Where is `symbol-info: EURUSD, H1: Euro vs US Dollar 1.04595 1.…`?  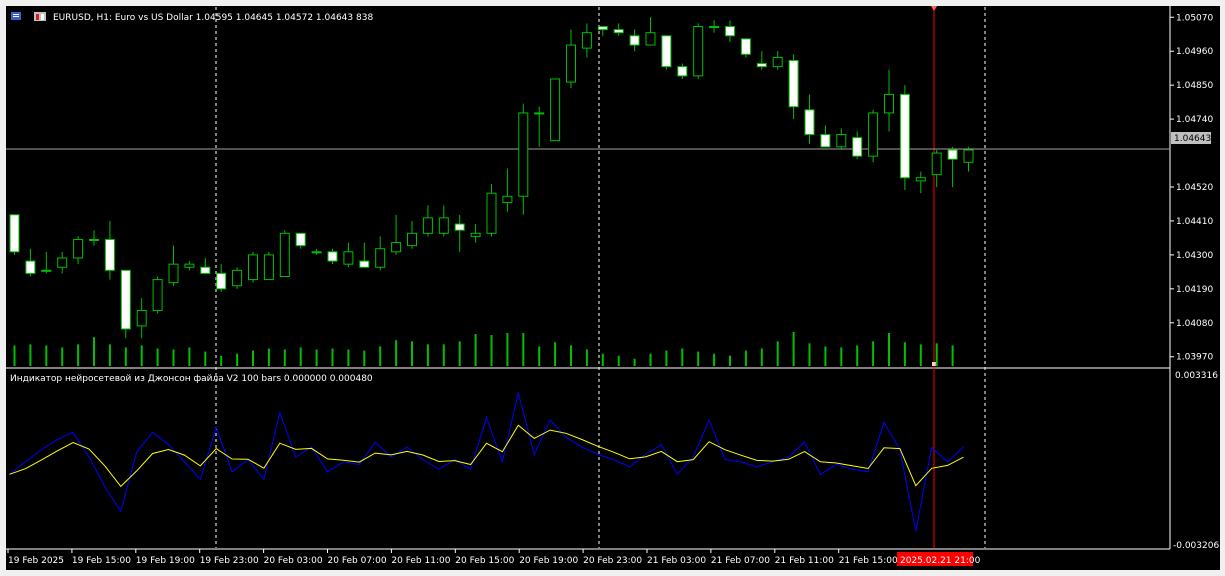 symbol-info: EURUSD, H1: Euro vs US Dollar 1.04595 1.… is located at coordinates (213, 18).